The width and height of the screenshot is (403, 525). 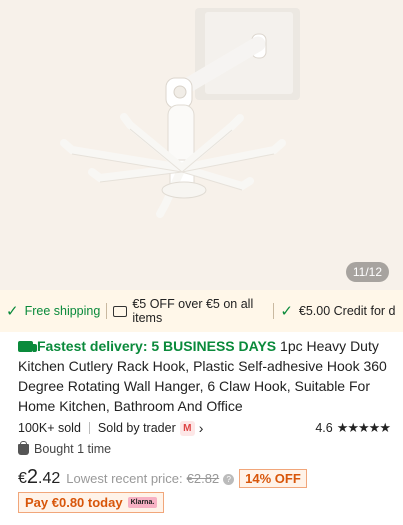 I want to click on pay-today-label: Pay €0.80 today, so click(x=74, y=502).